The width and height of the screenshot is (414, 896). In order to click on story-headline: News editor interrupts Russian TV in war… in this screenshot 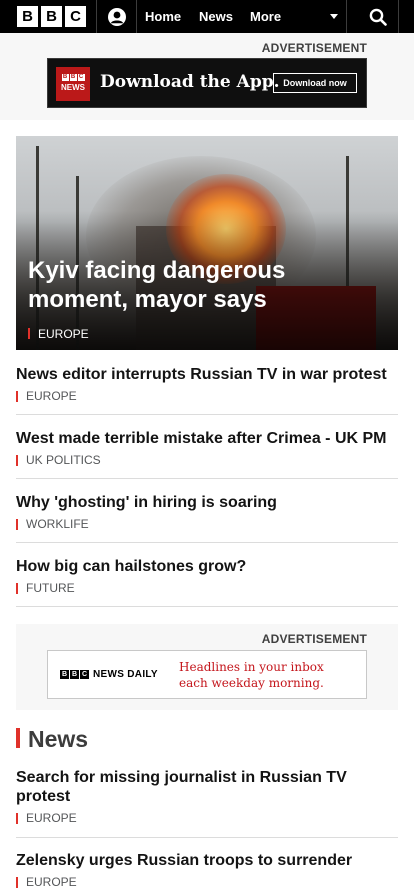, I will do `click(207, 374)`.